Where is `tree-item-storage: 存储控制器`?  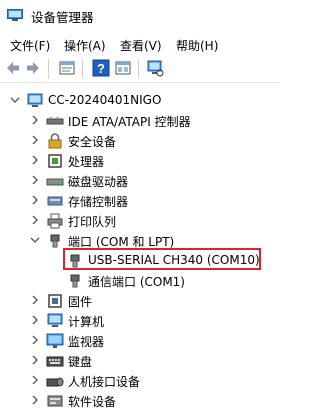
tree-item-storage: 存储控制器 is located at coordinates (140, 201).